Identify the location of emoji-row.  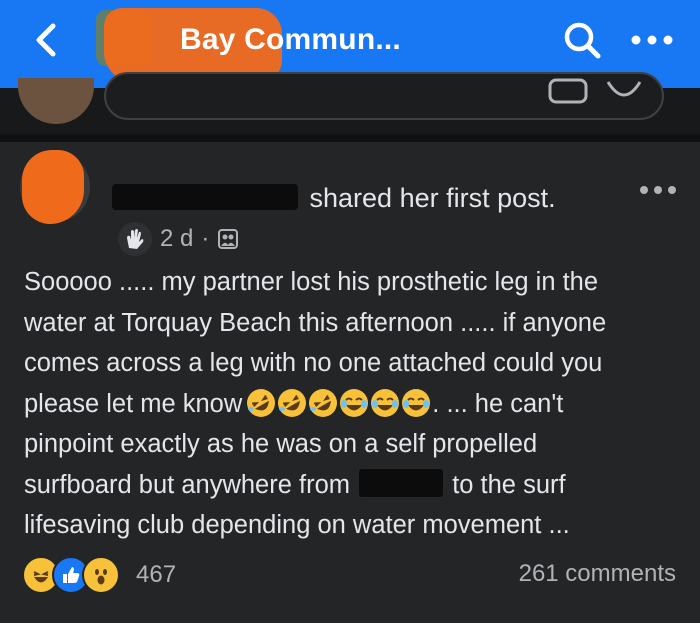
(339, 403).